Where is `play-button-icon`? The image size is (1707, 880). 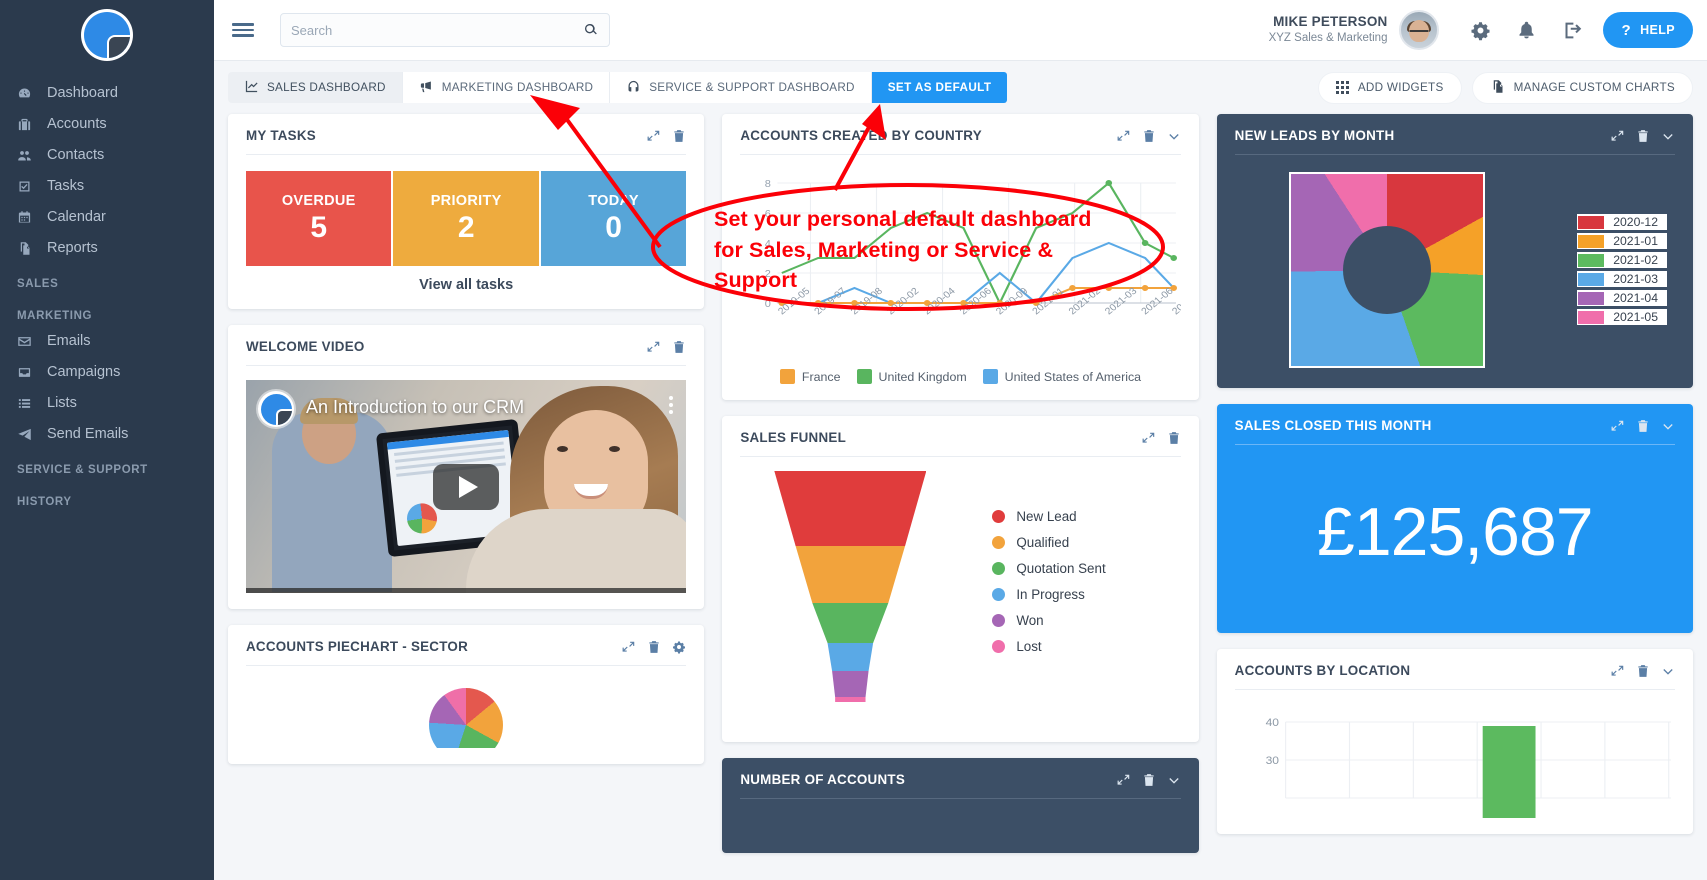
play-button-icon is located at coordinates (466, 486).